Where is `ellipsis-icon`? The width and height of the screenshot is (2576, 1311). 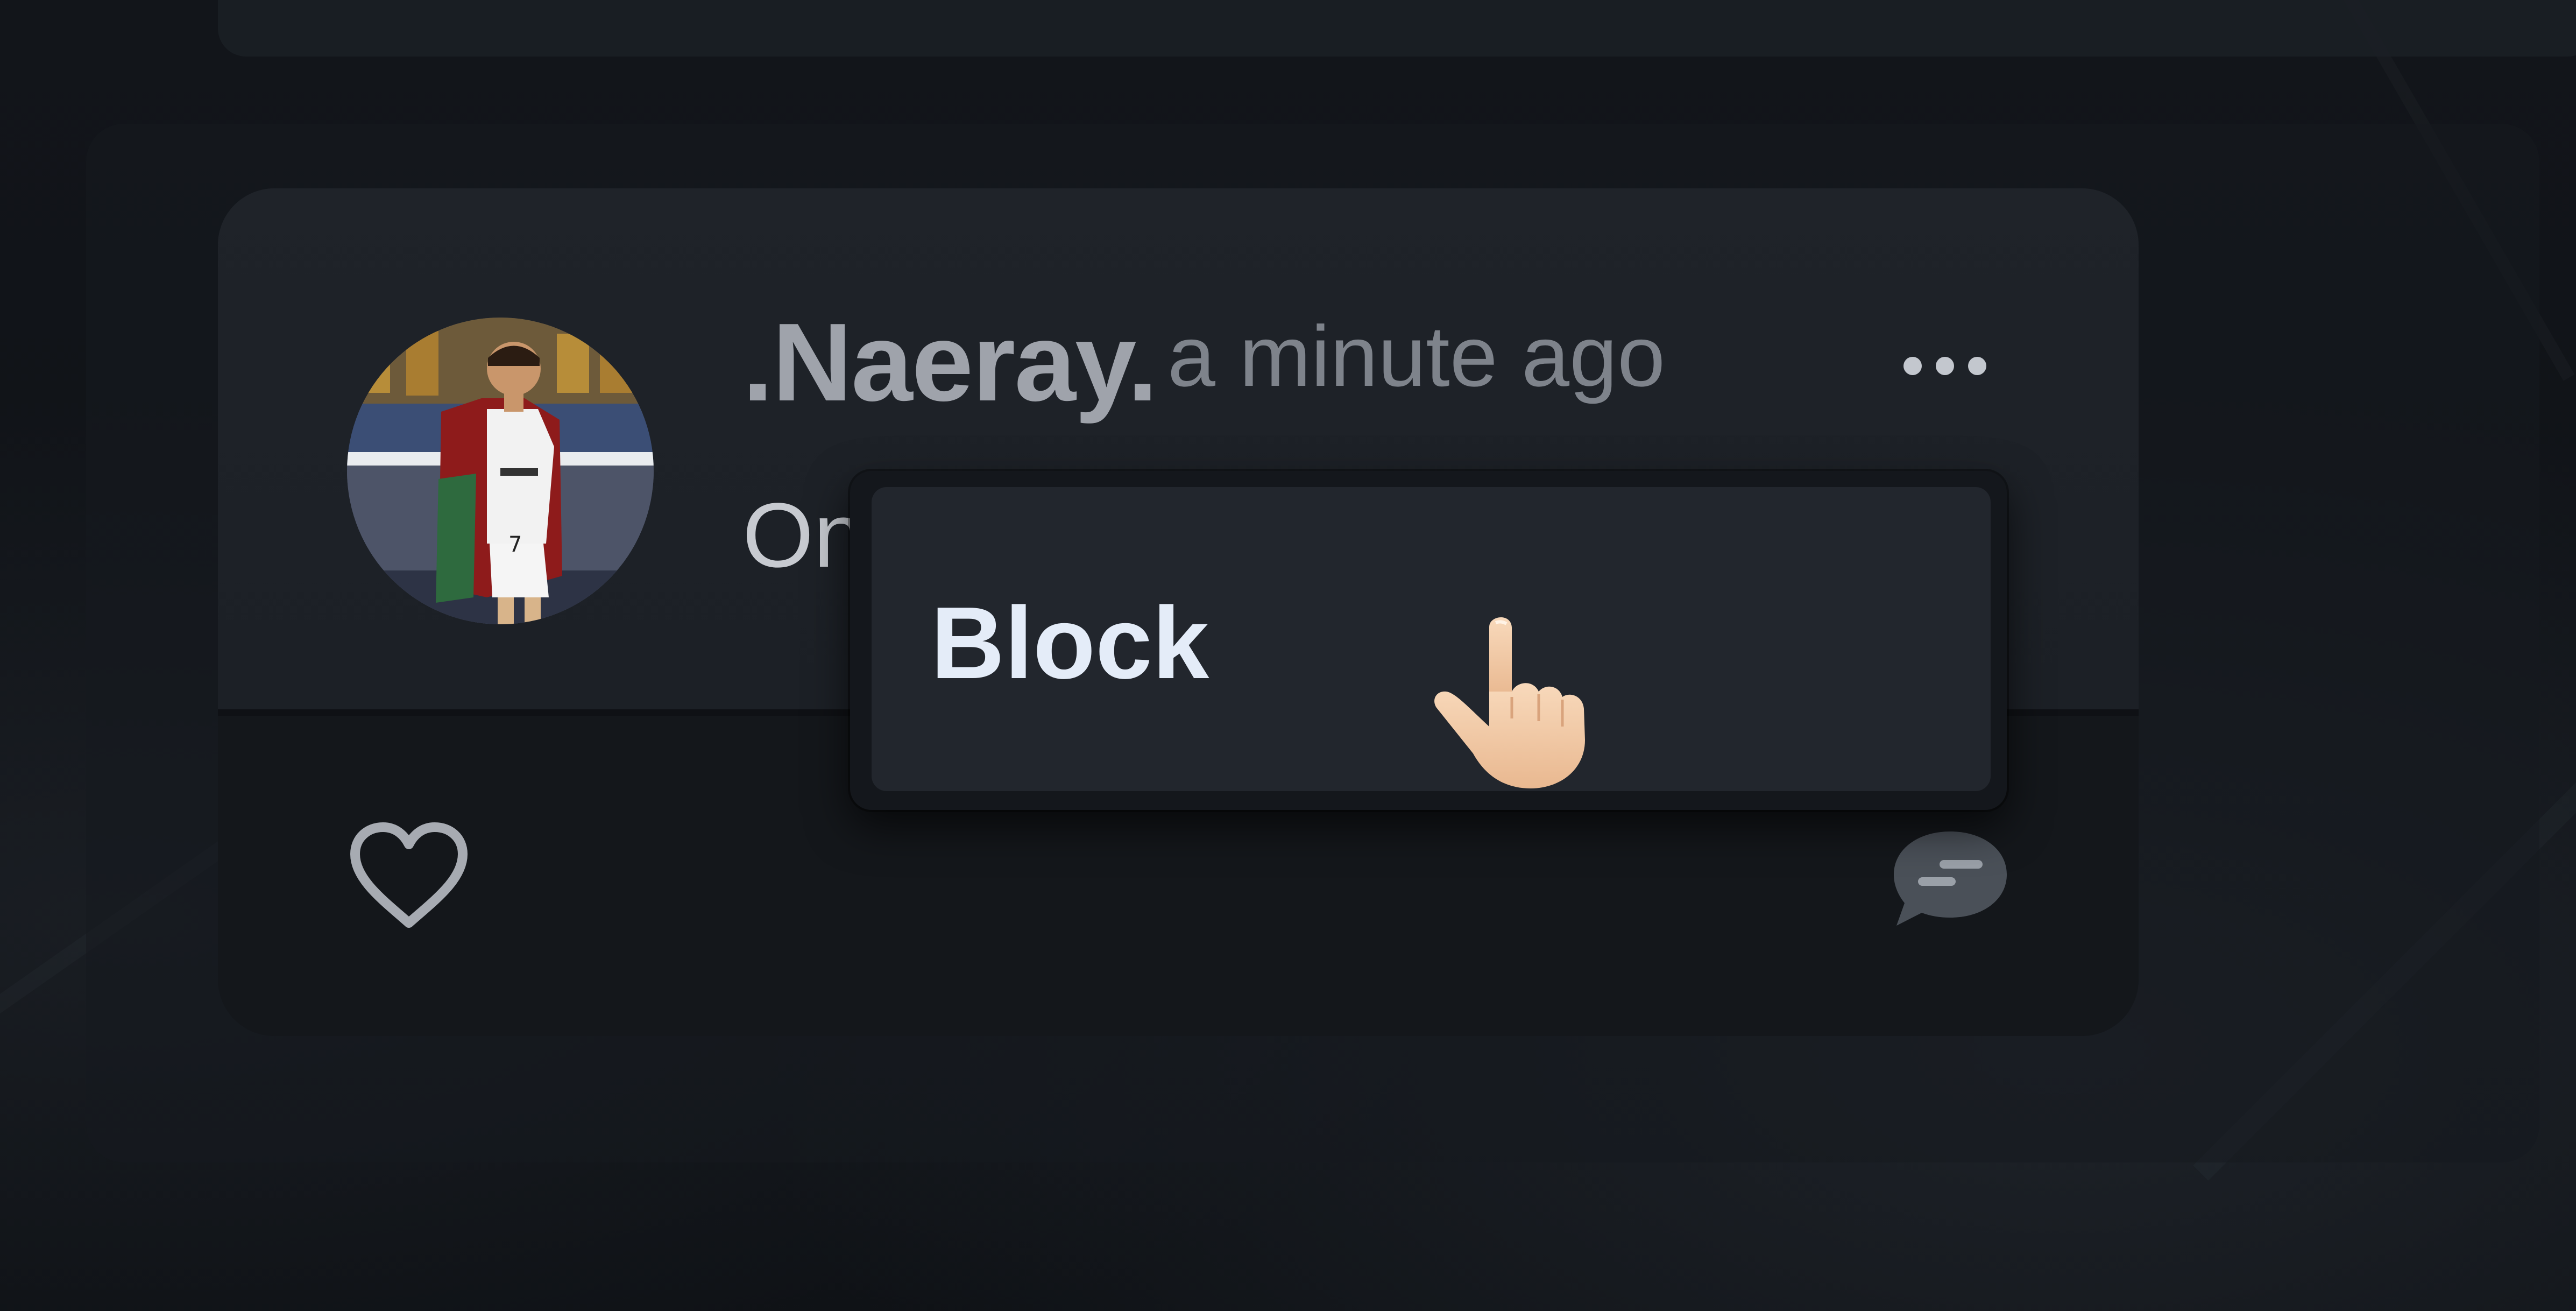 ellipsis-icon is located at coordinates (1944, 366).